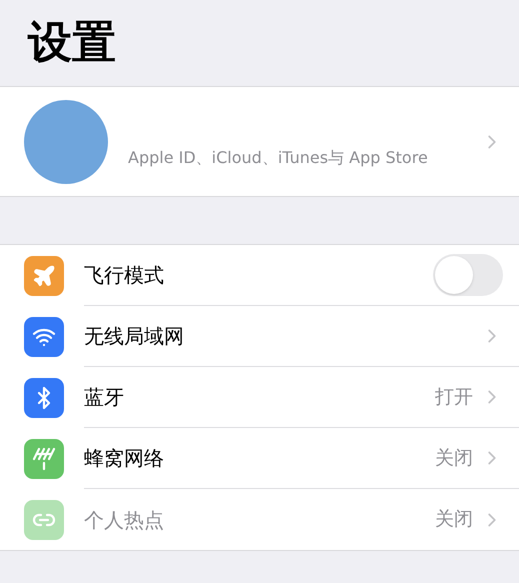 The height and width of the screenshot is (583, 519). What do you see at coordinates (259, 397) in the screenshot?
I see `settings-row: 蓝牙 打开` at bounding box center [259, 397].